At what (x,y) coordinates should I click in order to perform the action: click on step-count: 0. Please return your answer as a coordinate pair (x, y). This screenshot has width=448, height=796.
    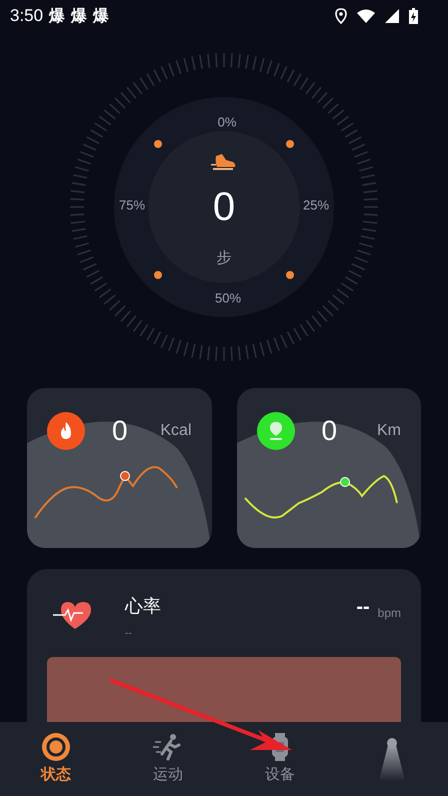
    Looking at the image, I should click on (224, 207).